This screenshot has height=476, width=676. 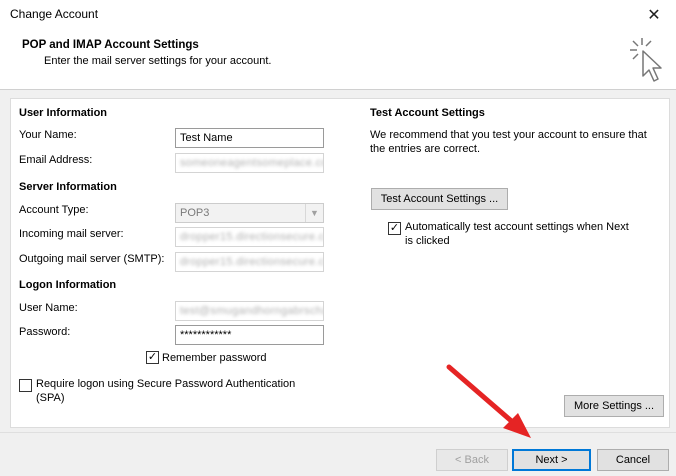 I want to click on your-name-label: Your Name:, so click(x=48, y=135).